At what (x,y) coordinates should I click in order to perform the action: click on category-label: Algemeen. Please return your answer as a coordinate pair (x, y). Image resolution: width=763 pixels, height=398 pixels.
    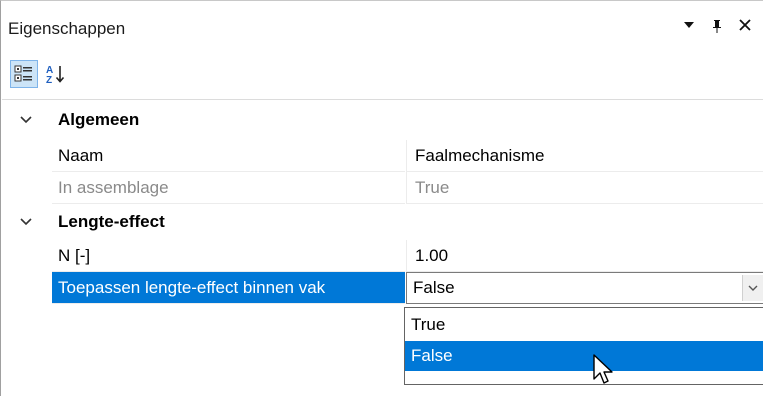
    Looking at the image, I should click on (99, 119).